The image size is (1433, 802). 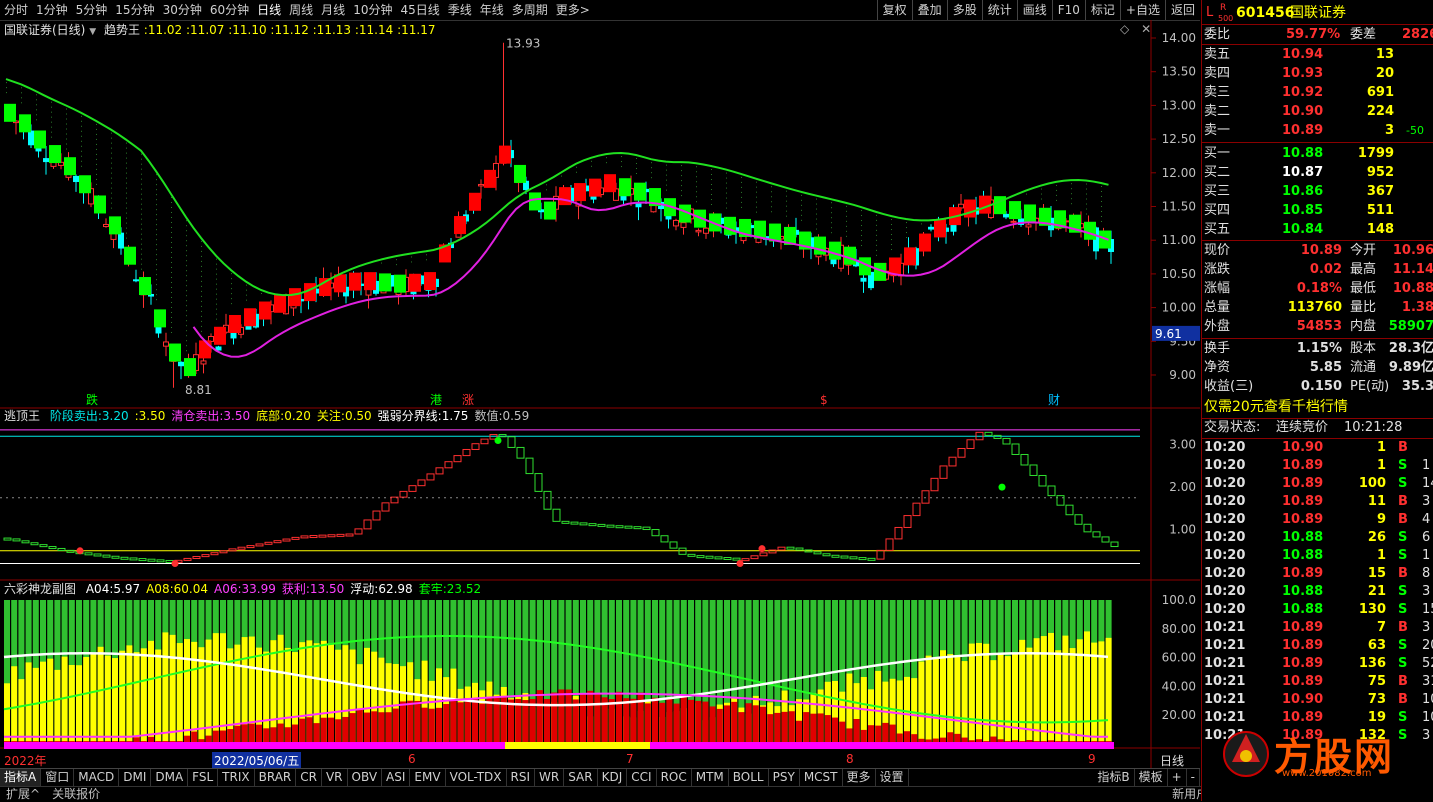 I want to click on period-tab-11: 季线, so click(x=460, y=10).